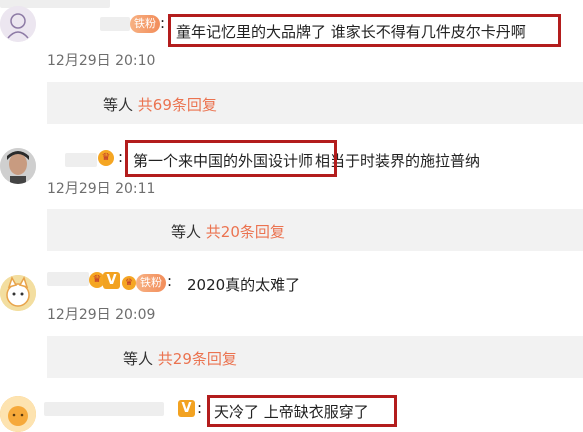 This screenshot has height=432, width=583. I want to click on comment-text: 2020真的太难了, so click(244, 285).